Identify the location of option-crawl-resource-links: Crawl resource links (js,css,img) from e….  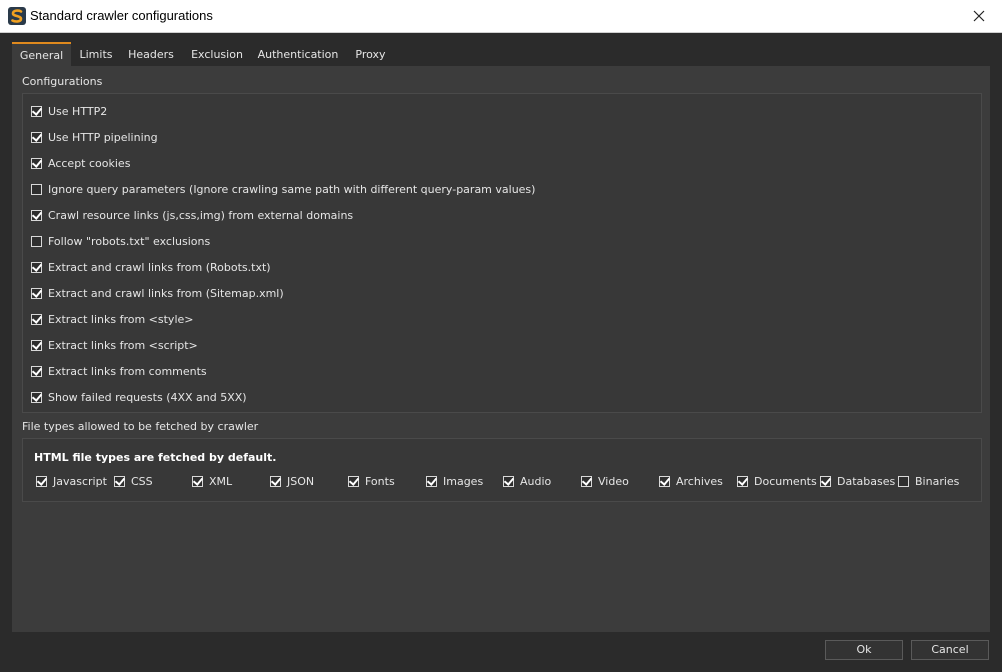
(192, 215).